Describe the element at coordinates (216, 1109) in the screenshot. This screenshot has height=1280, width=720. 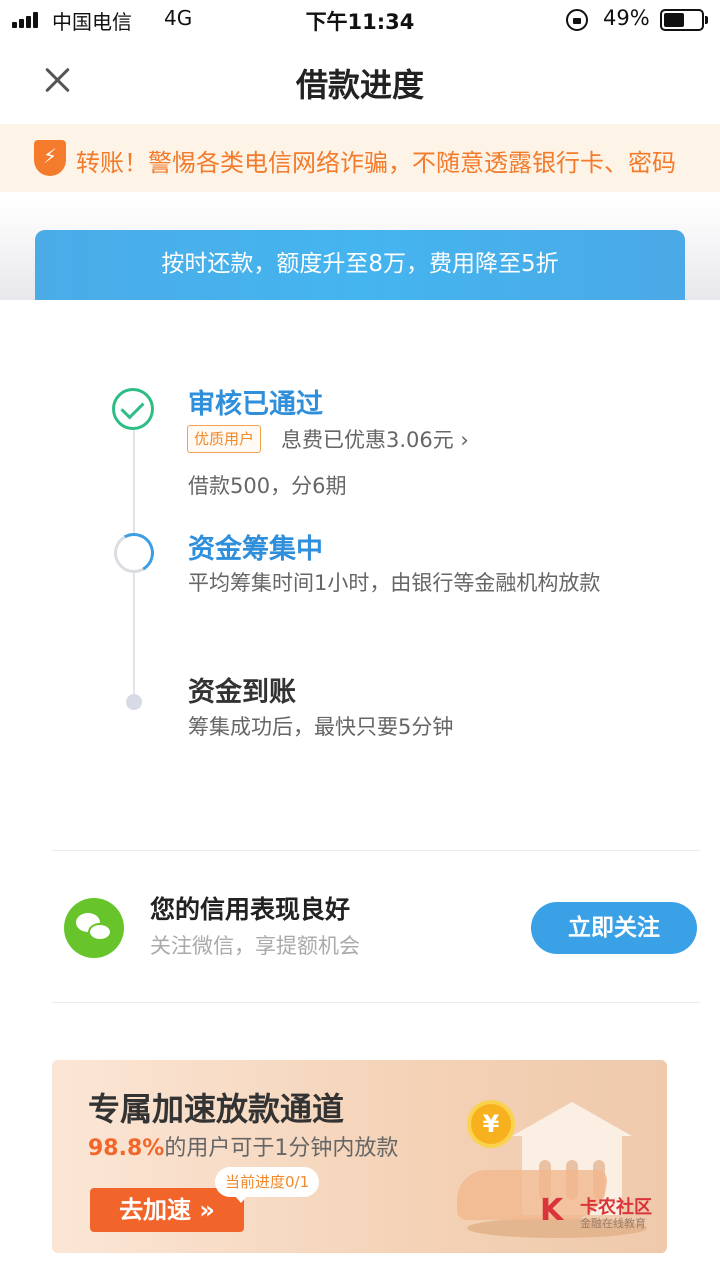
I see `accelerate-title: 专属加速放款通道` at that location.